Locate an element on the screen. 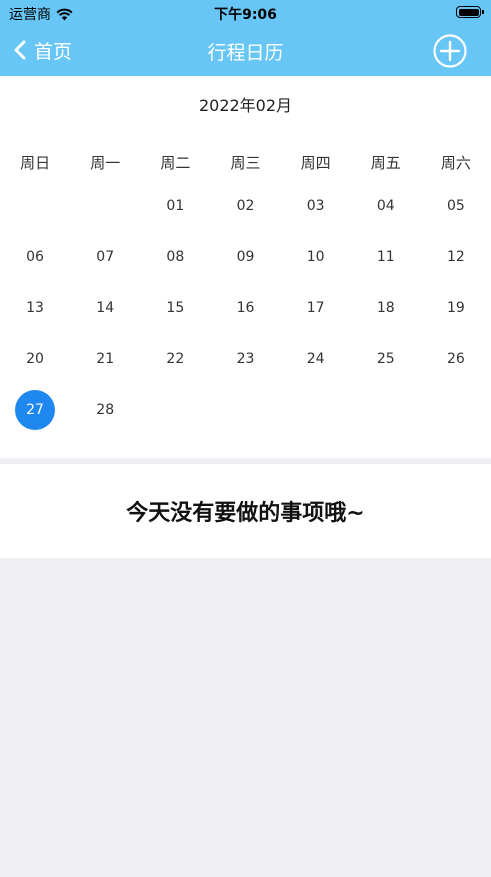 The height and width of the screenshot is (877, 491). calendar-day: 10 is located at coordinates (316, 256).